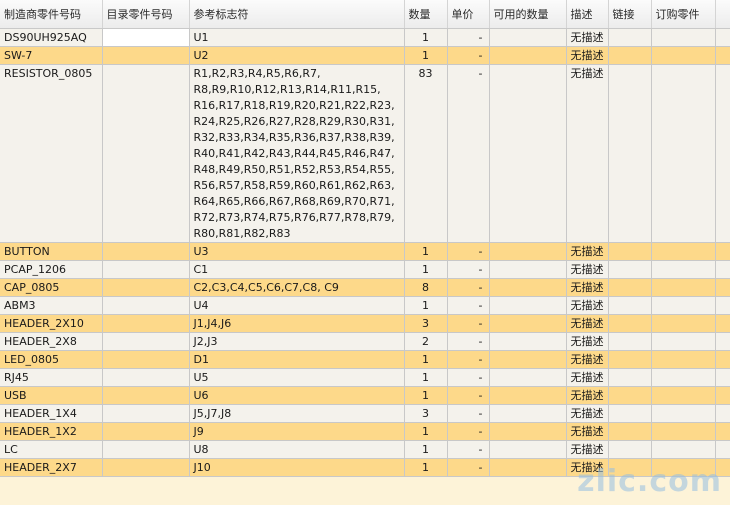 This screenshot has width=730, height=505. What do you see at coordinates (51, 37) in the screenshot?
I see `cell-mfr-part: DS90UH925AQ` at bounding box center [51, 37].